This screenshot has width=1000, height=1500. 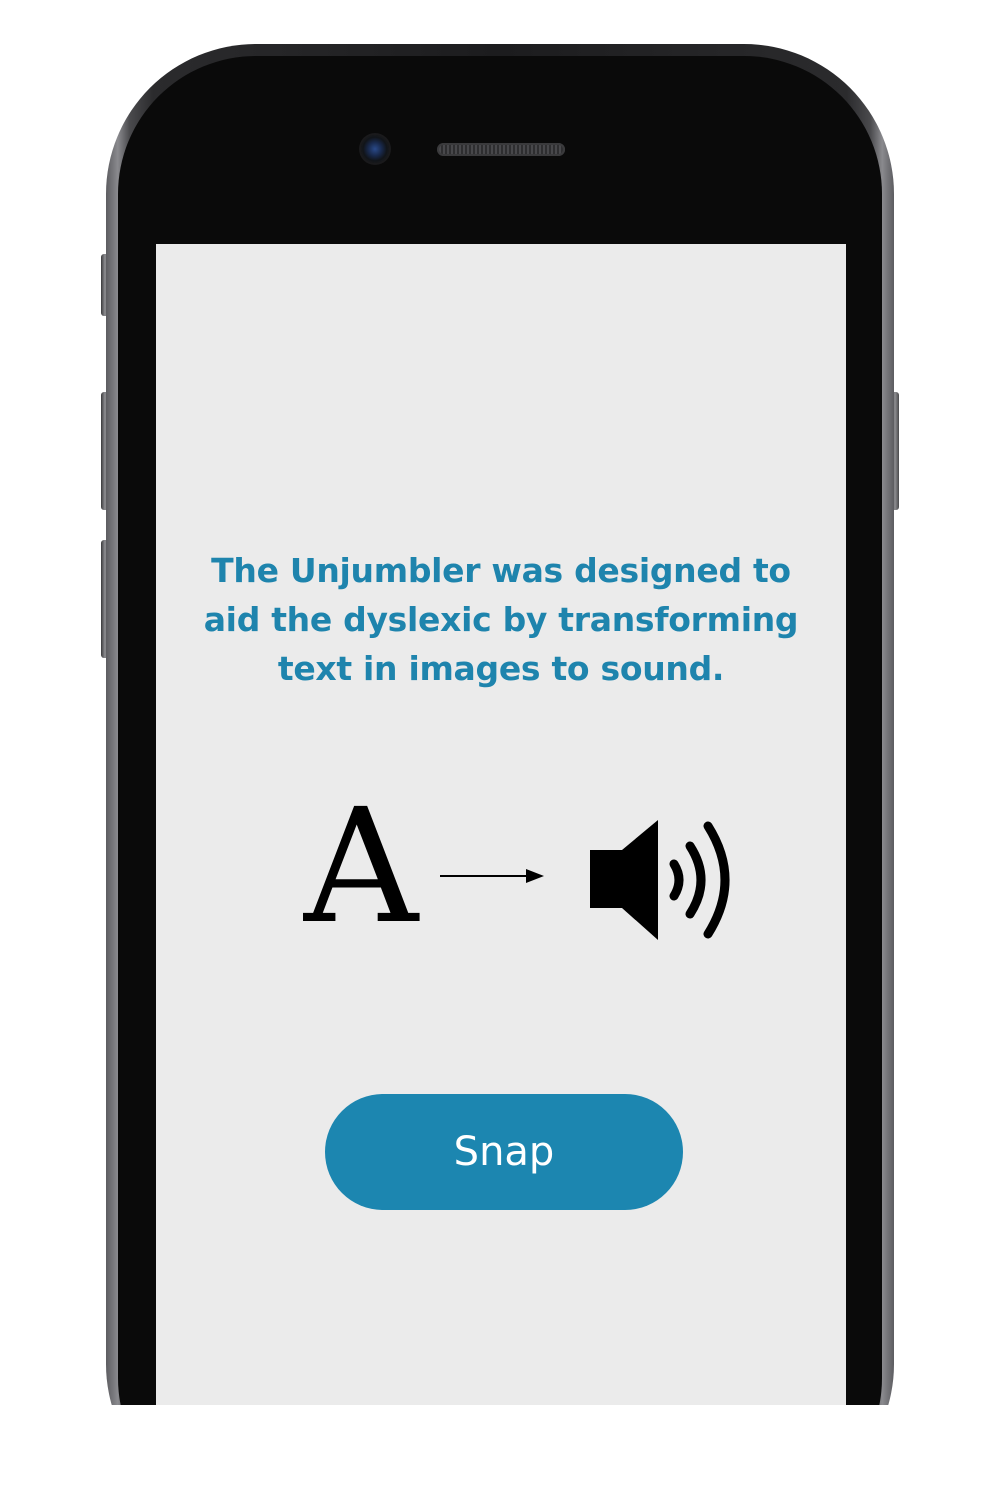 I want to click on description-line: The Unjumbler was designed to, so click(x=501, y=570).